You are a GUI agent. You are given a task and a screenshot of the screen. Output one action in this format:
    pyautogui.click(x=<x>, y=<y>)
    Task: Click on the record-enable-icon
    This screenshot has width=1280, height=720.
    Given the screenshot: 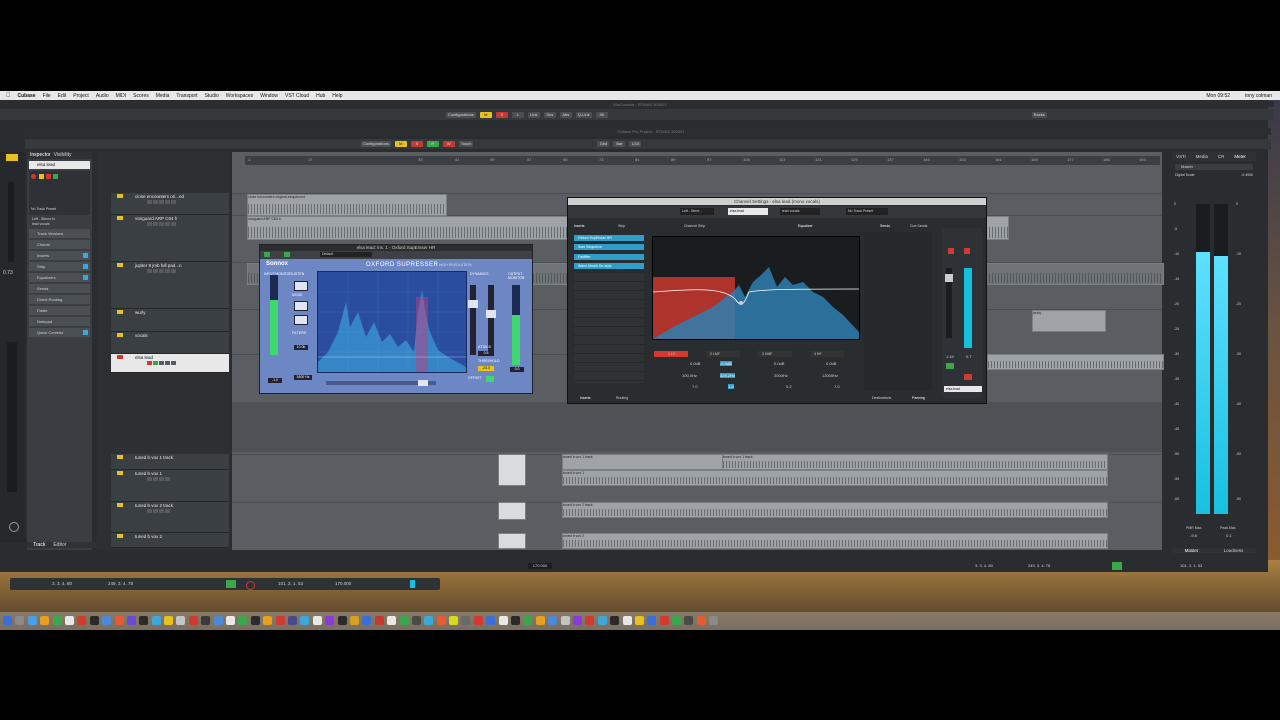 What is the action you would take?
    pyautogui.click(x=33, y=176)
    